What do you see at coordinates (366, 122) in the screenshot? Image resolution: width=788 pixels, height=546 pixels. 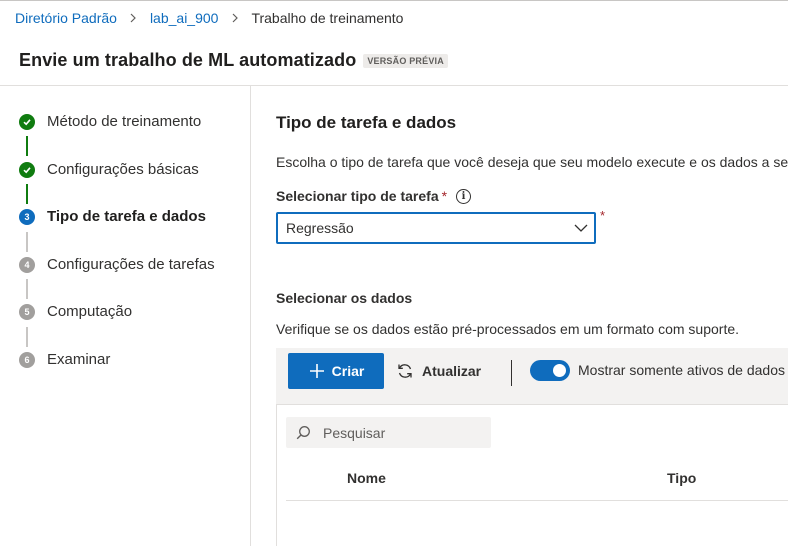 I see `section-title: Tipo de tarefa e dados` at bounding box center [366, 122].